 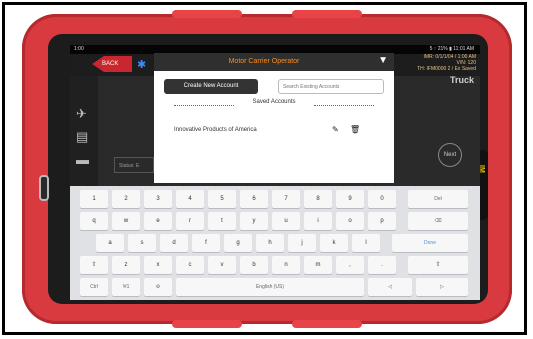 I want to click on key-f: f, so click(x=206, y=243).